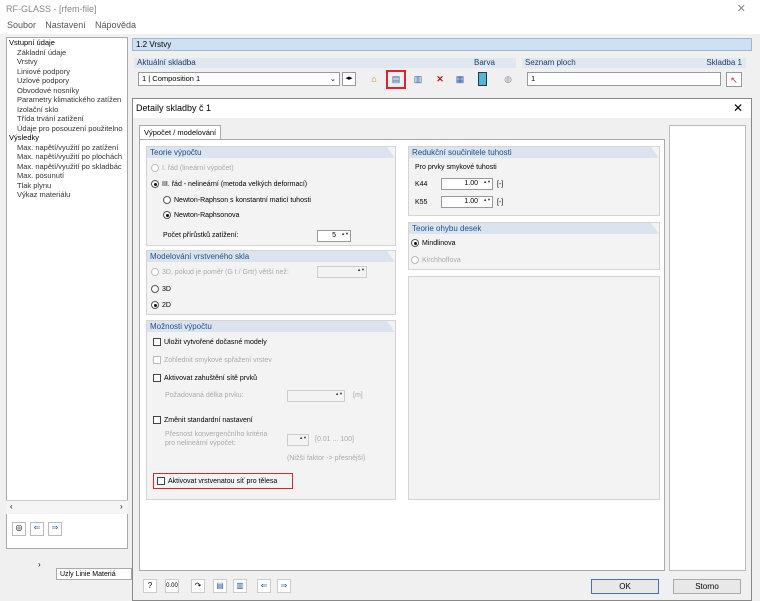 This screenshot has height=601, width=760. Describe the element at coordinates (150, 586) in the screenshot. I see `help-icon: ?` at that location.